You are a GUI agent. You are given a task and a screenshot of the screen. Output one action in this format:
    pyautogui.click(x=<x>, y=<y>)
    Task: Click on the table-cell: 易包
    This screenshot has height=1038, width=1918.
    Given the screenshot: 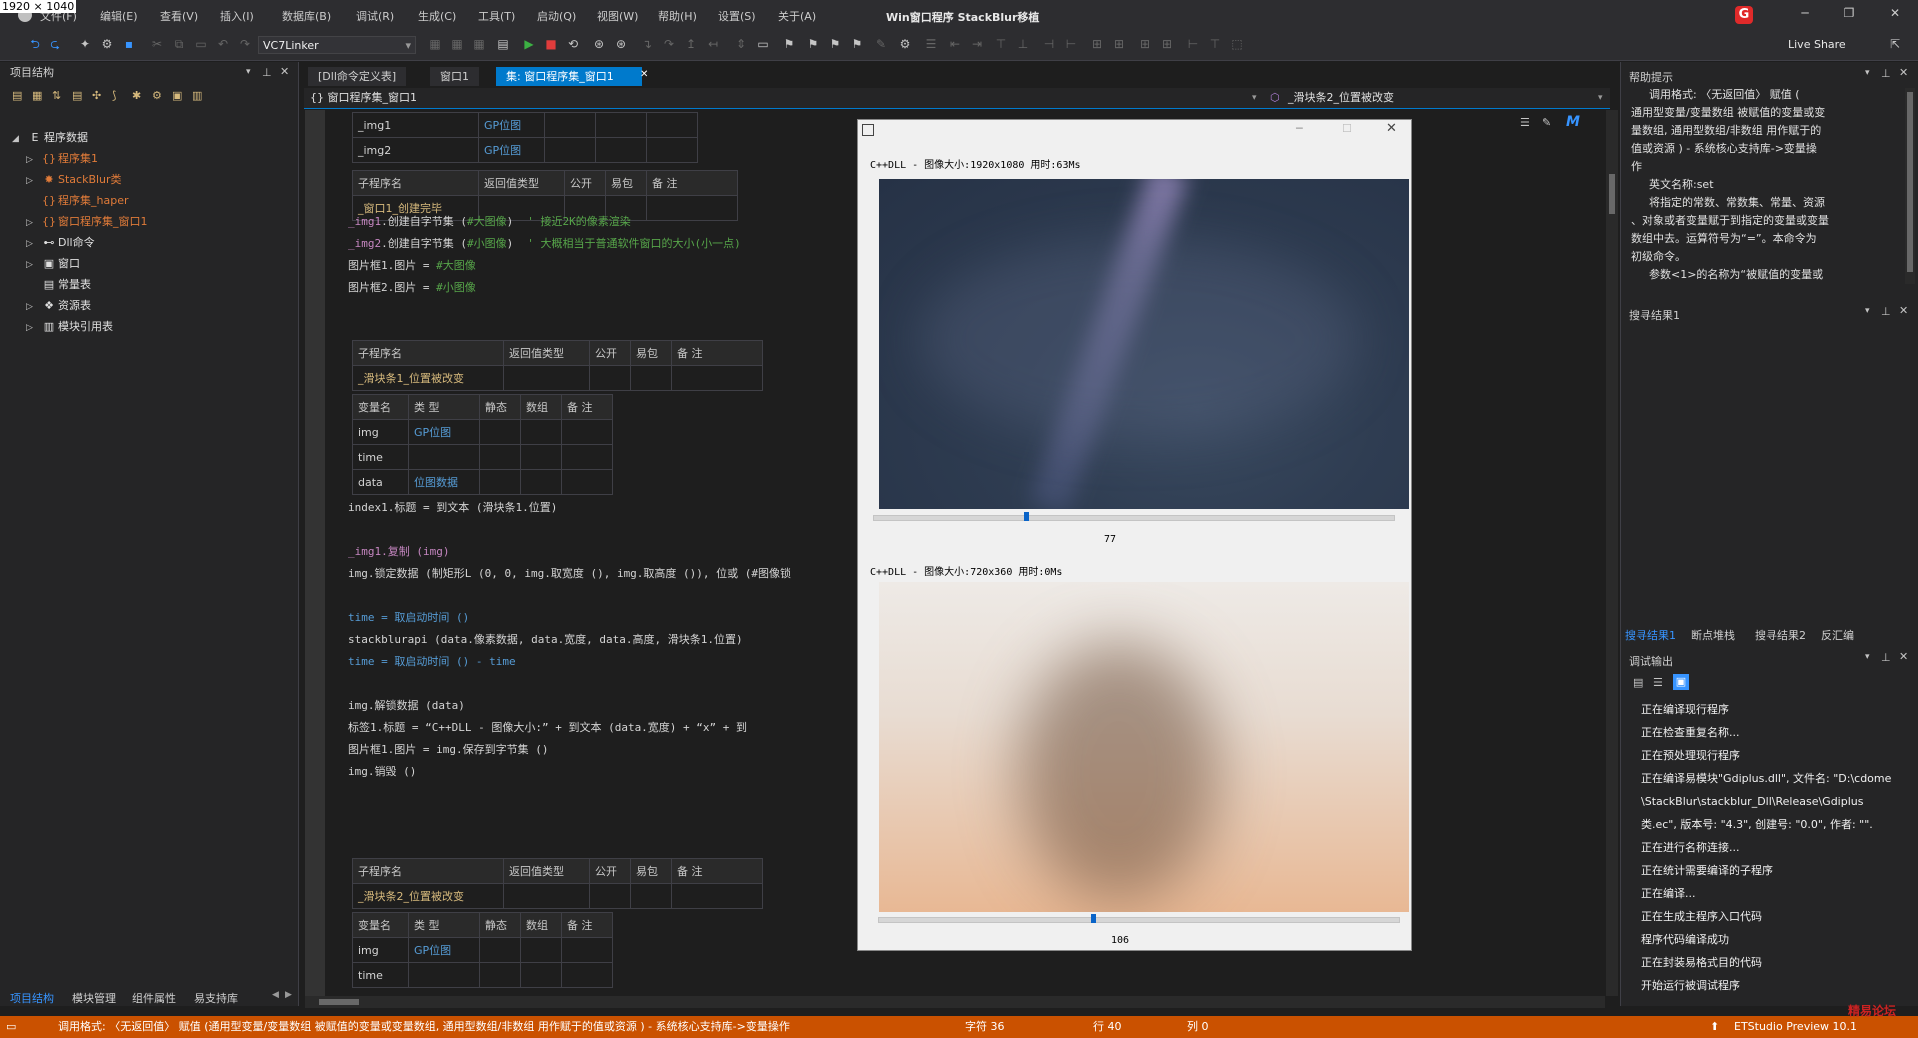 What is the action you would take?
    pyautogui.click(x=651, y=353)
    